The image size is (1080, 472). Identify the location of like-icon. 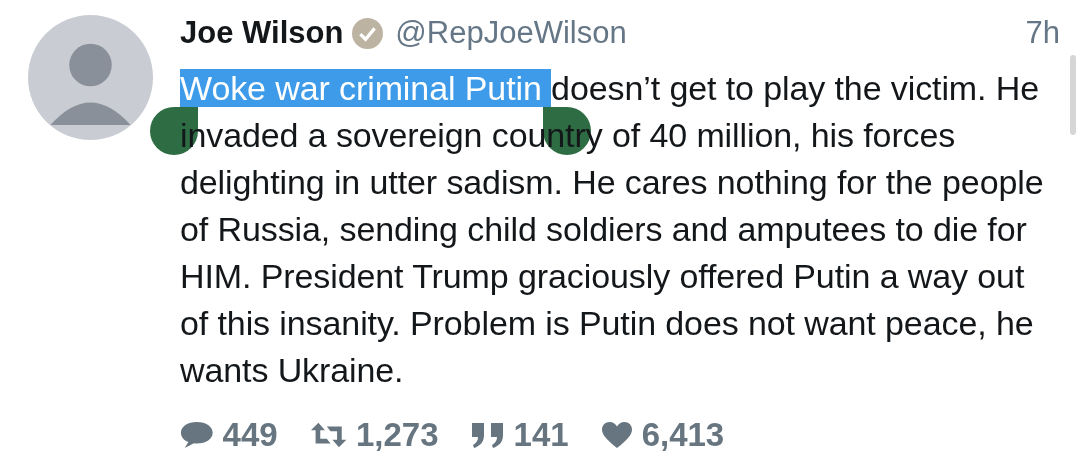
(616, 435).